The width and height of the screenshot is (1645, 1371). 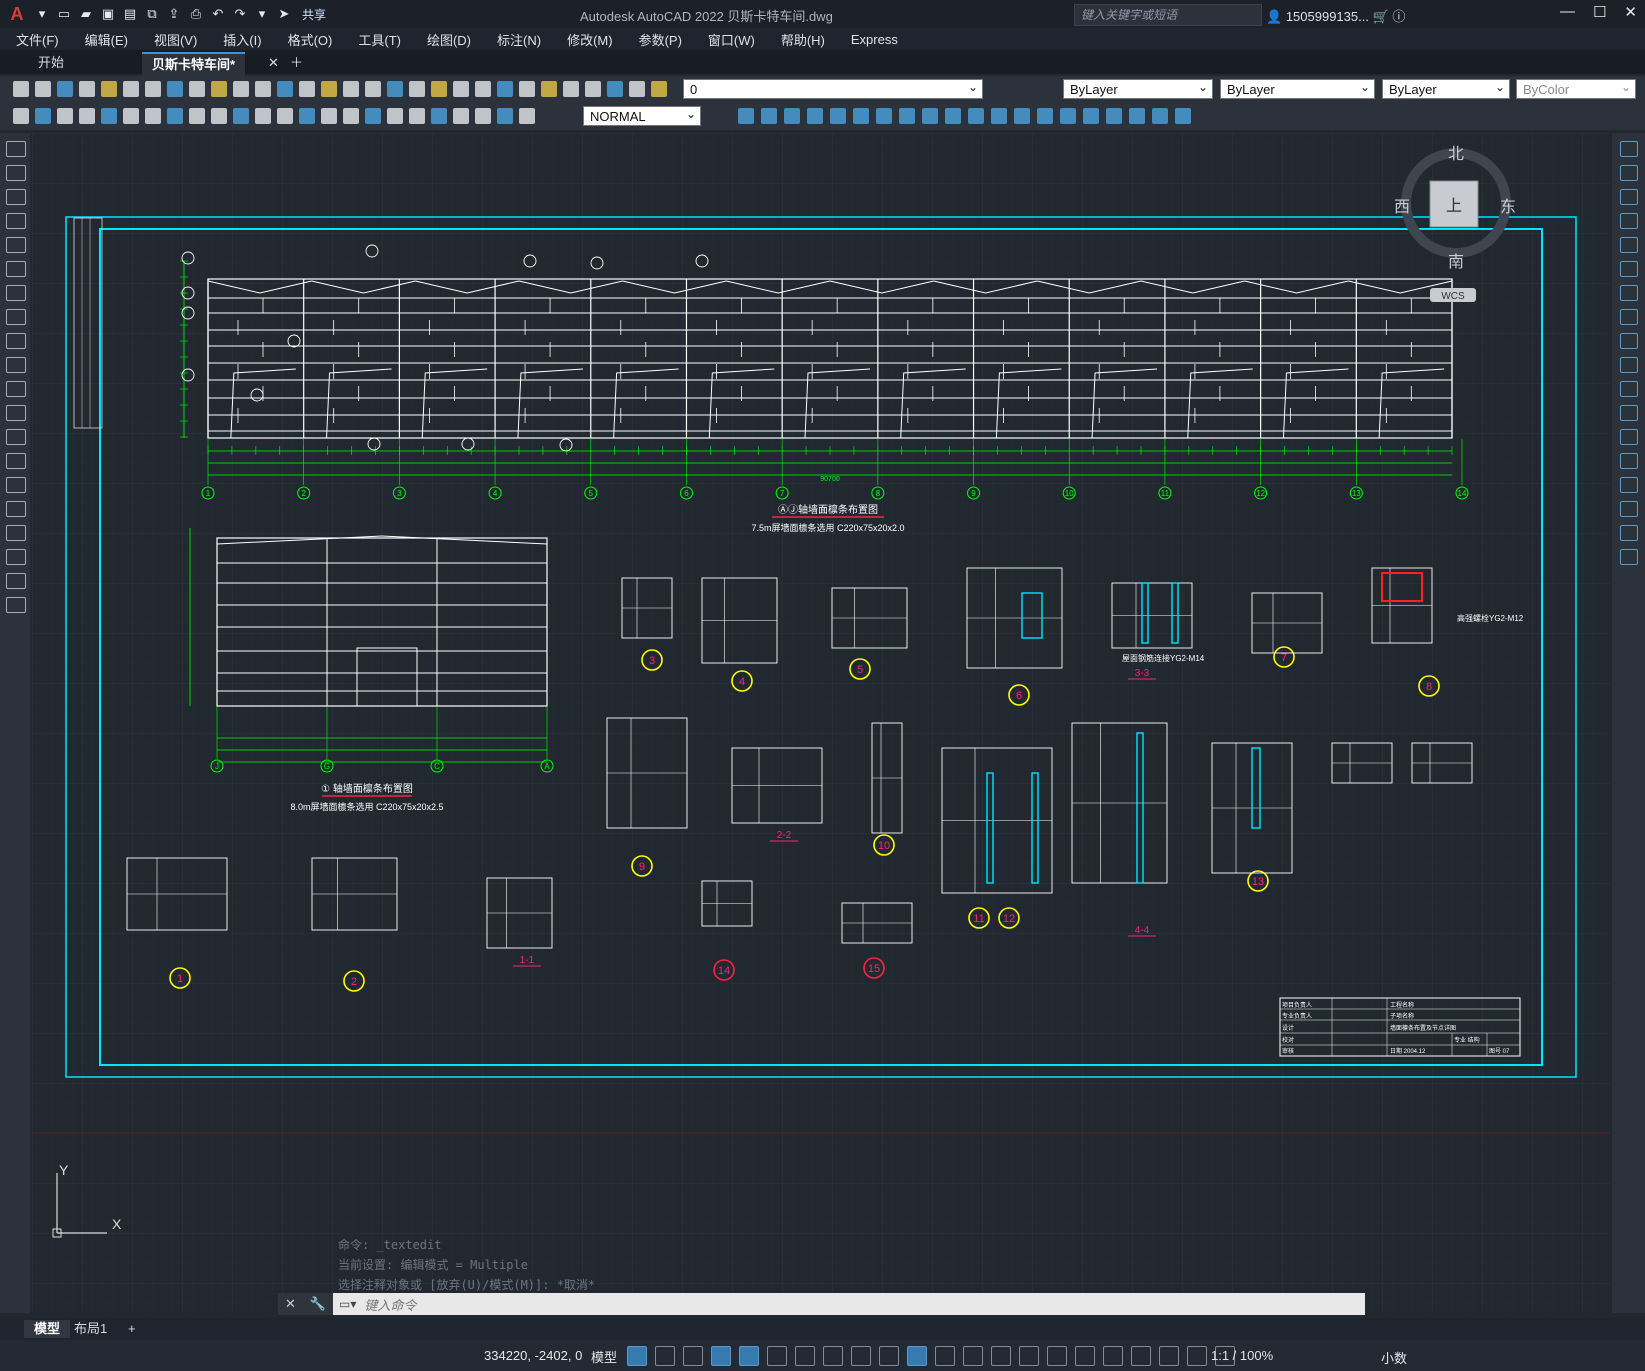 I want to click on dropdown-icon: ▾, so click(x=42, y=14).